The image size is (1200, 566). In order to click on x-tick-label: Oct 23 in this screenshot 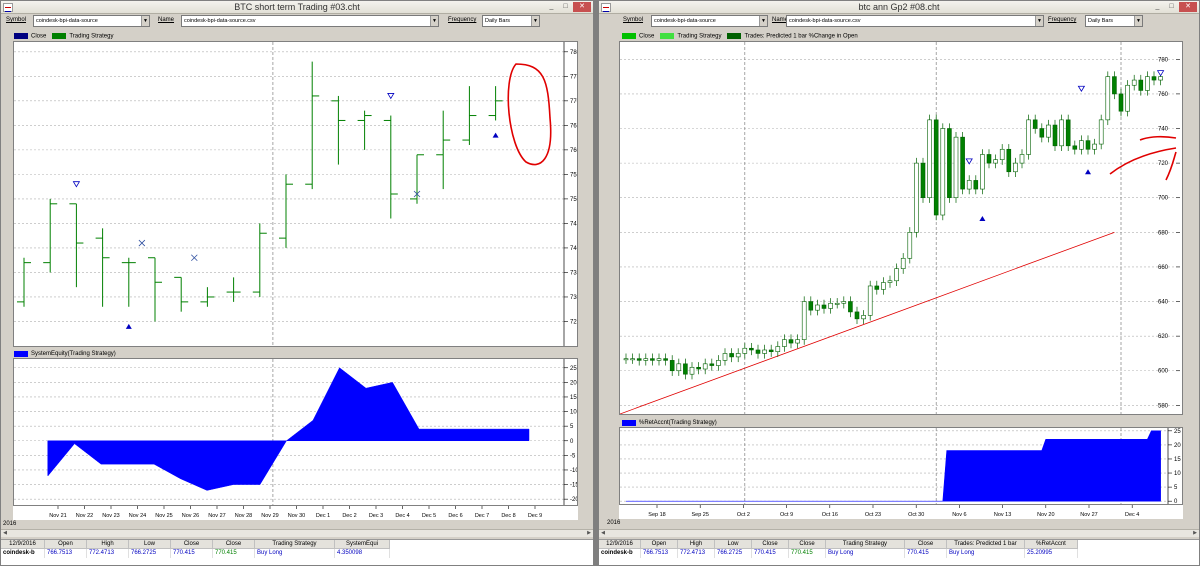, I will do `click(873, 515)`.